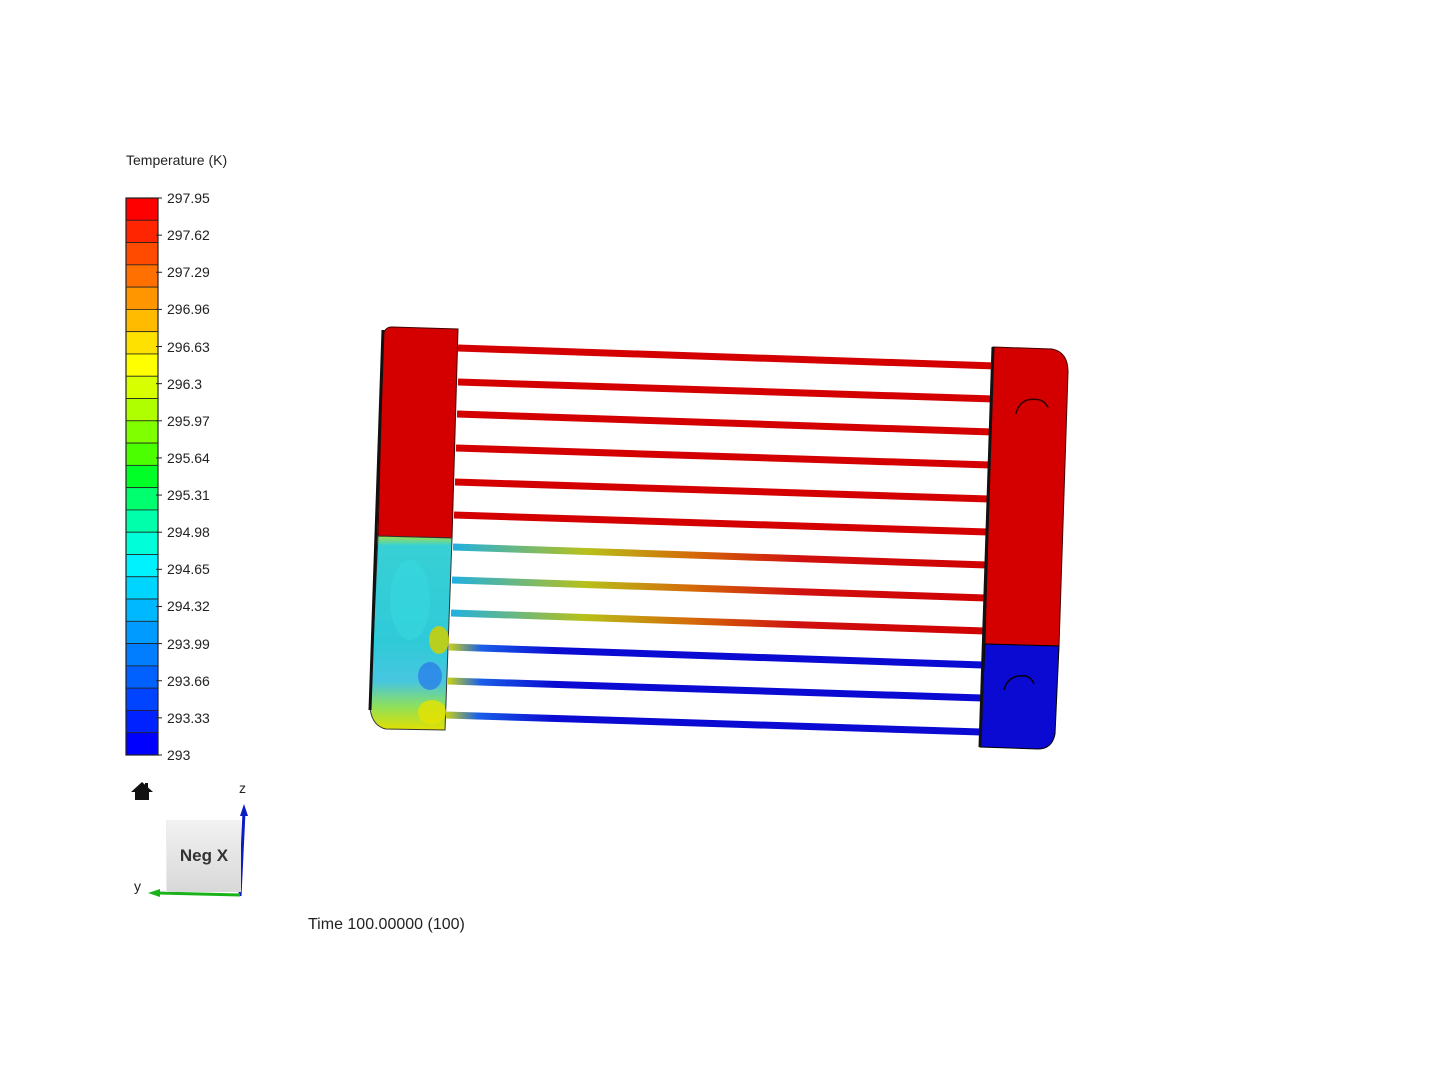 The height and width of the screenshot is (1080, 1440). What do you see at coordinates (188, 457) in the screenshot?
I see `legend-tick-label: 295.64` at bounding box center [188, 457].